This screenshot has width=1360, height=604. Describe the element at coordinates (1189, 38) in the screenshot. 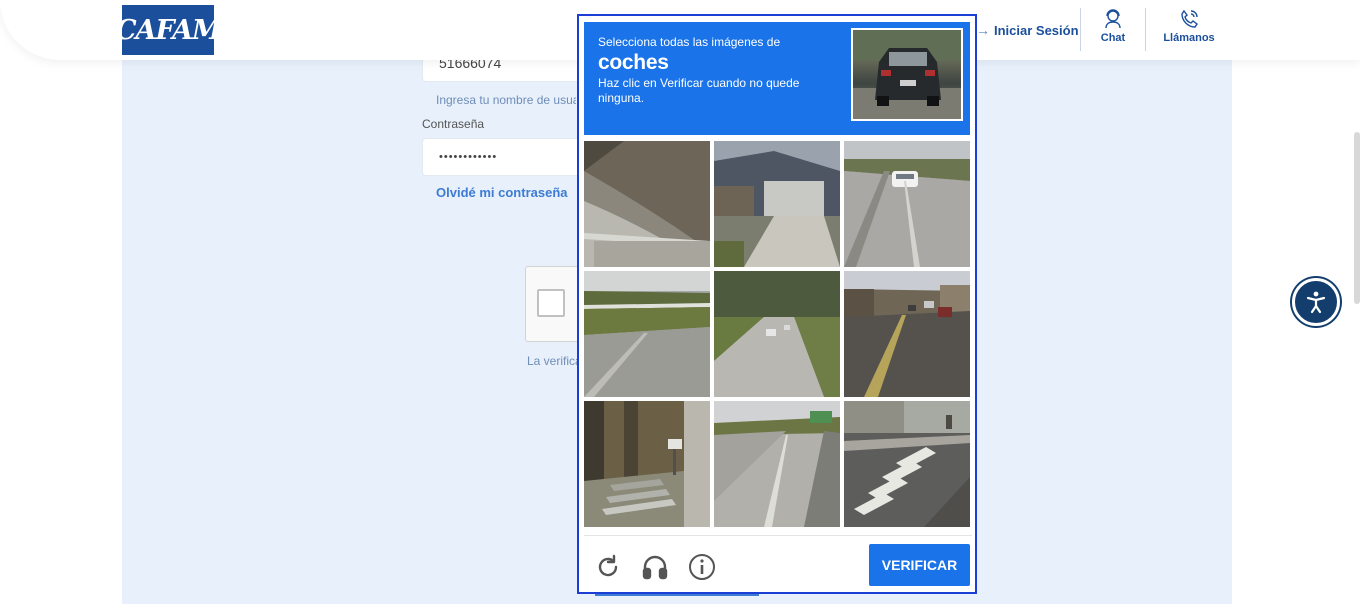

I see `call-label: Llámanos` at that location.